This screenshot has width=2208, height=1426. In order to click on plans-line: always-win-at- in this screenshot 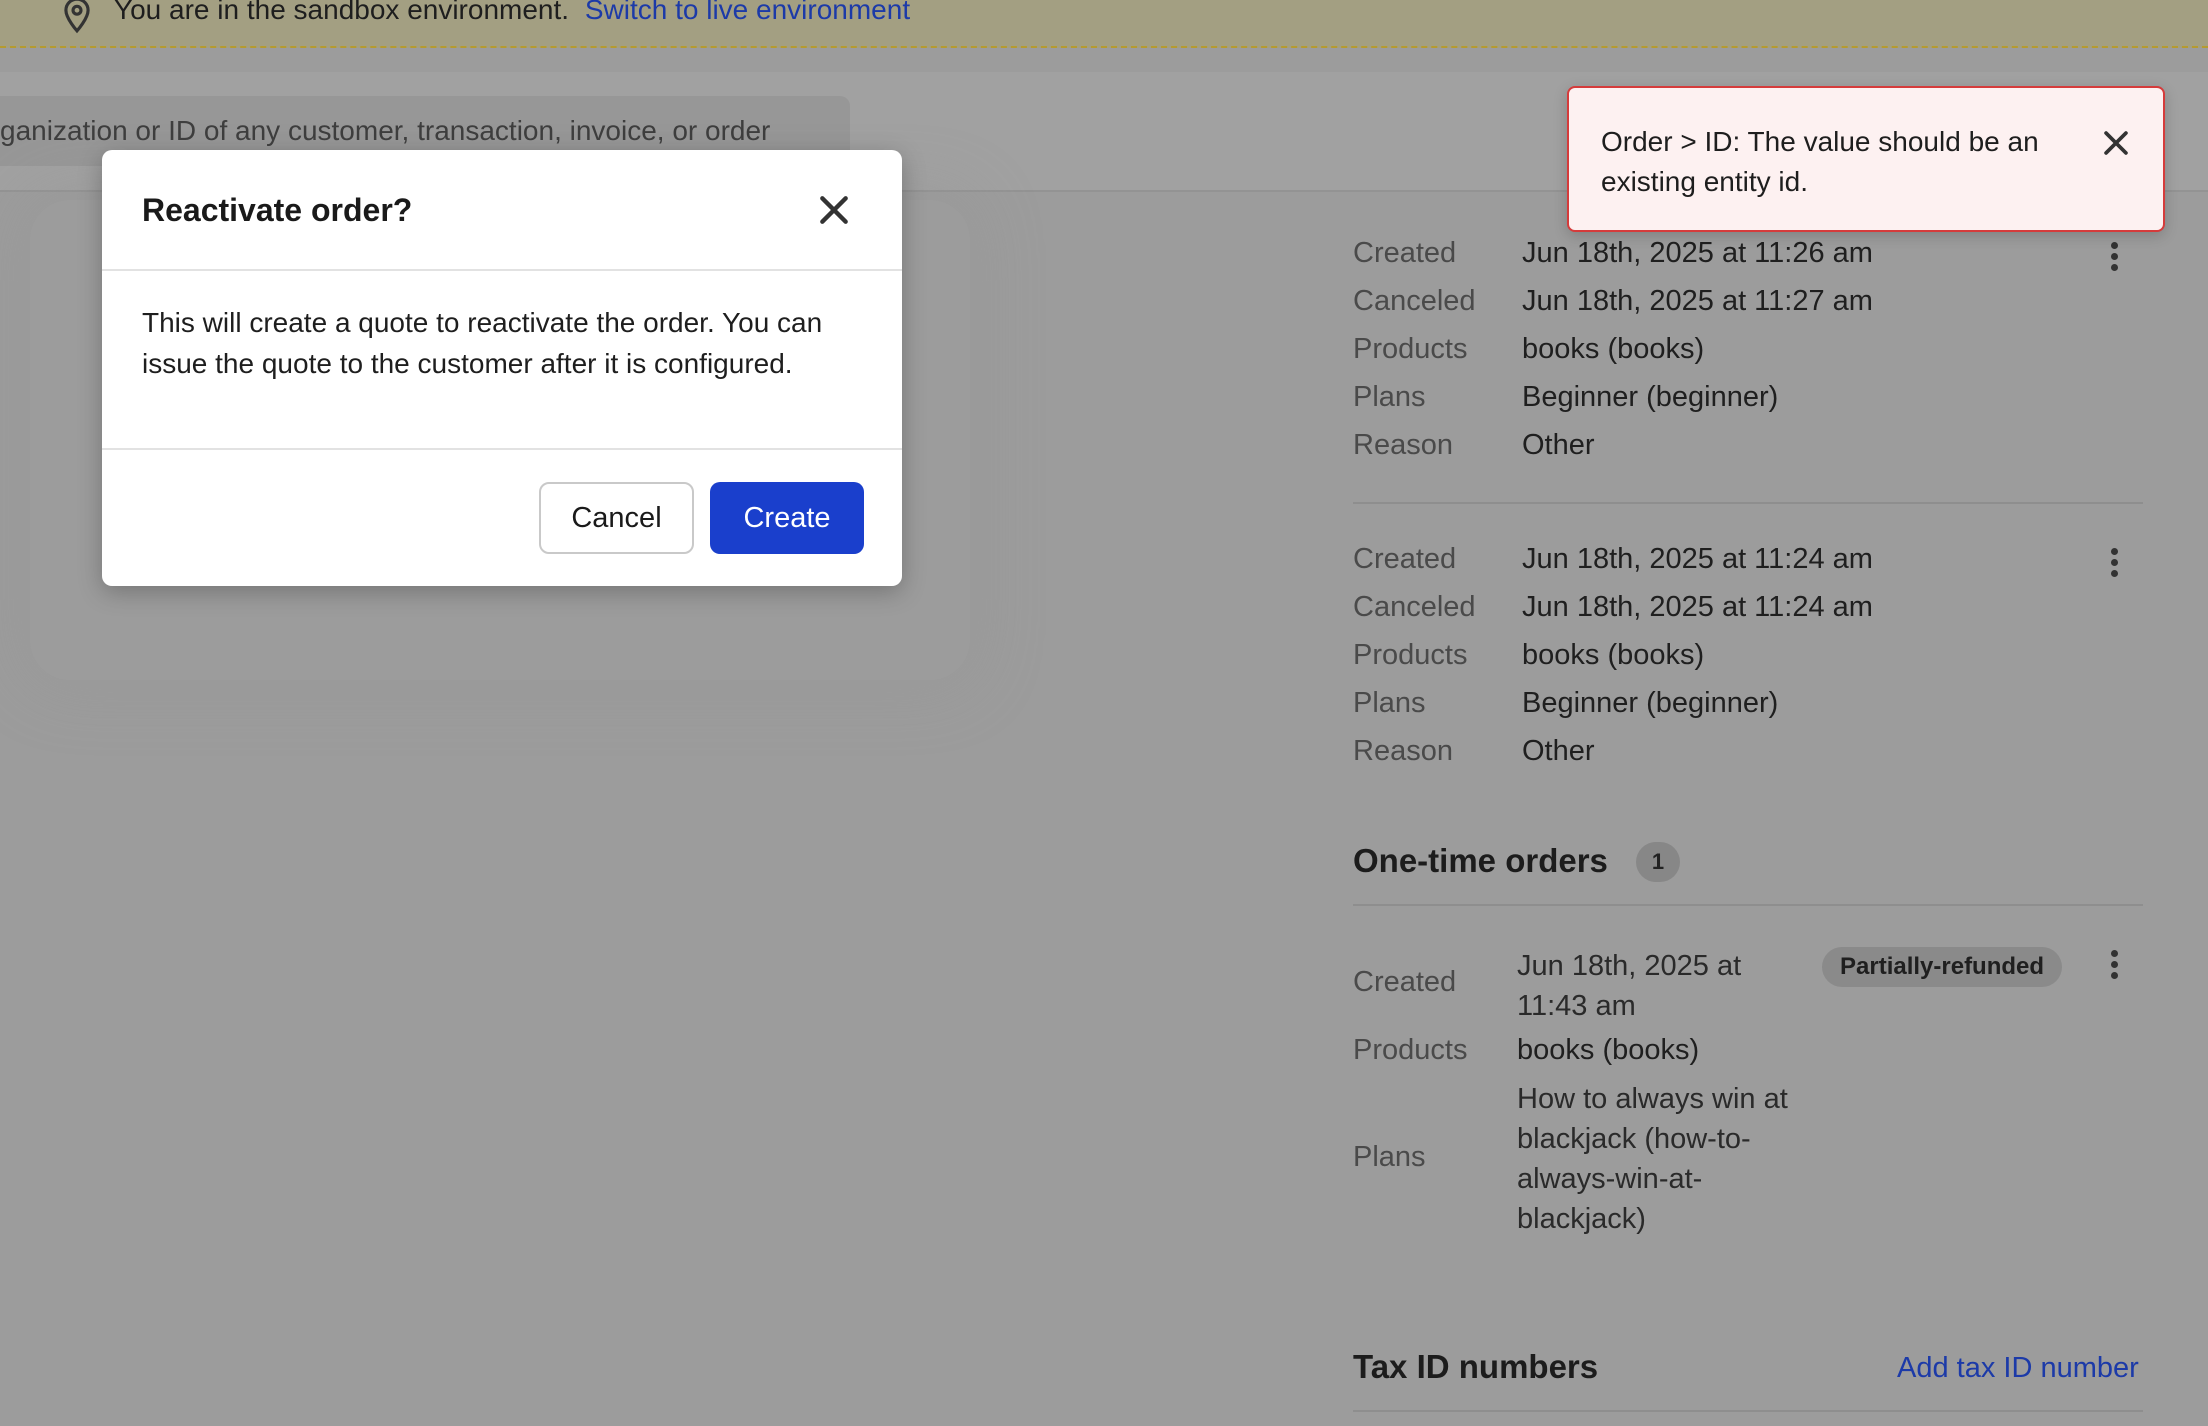, I will do `click(1610, 1179)`.